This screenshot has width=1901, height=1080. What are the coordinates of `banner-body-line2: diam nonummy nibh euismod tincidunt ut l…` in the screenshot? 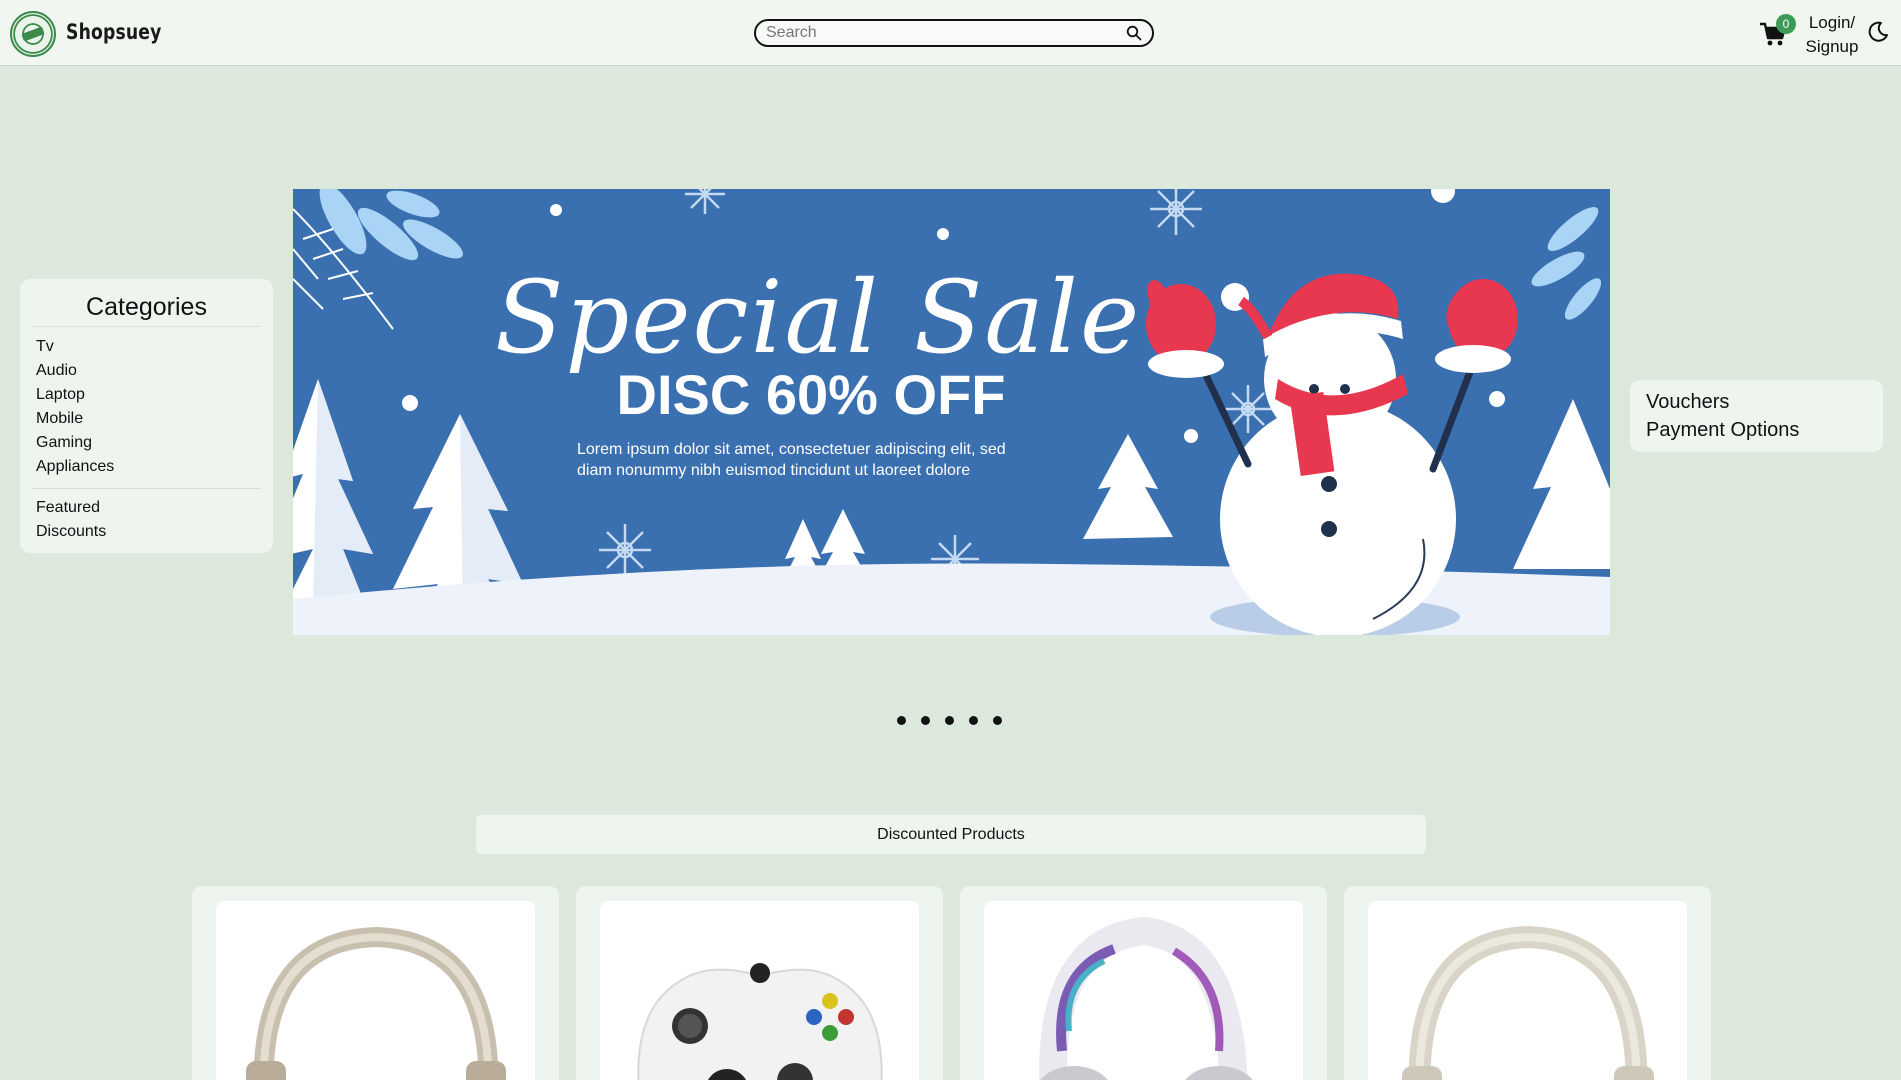 It's located at (774, 470).